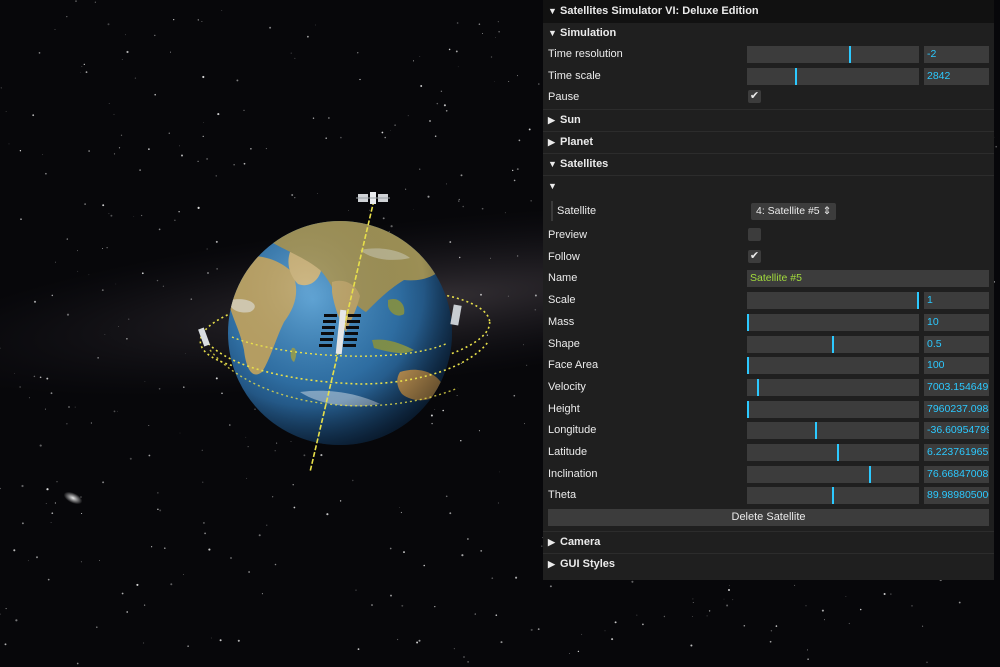 The image size is (1000, 667). What do you see at coordinates (768, 236) in the screenshot?
I see `preview-control: Preview` at bounding box center [768, 236].